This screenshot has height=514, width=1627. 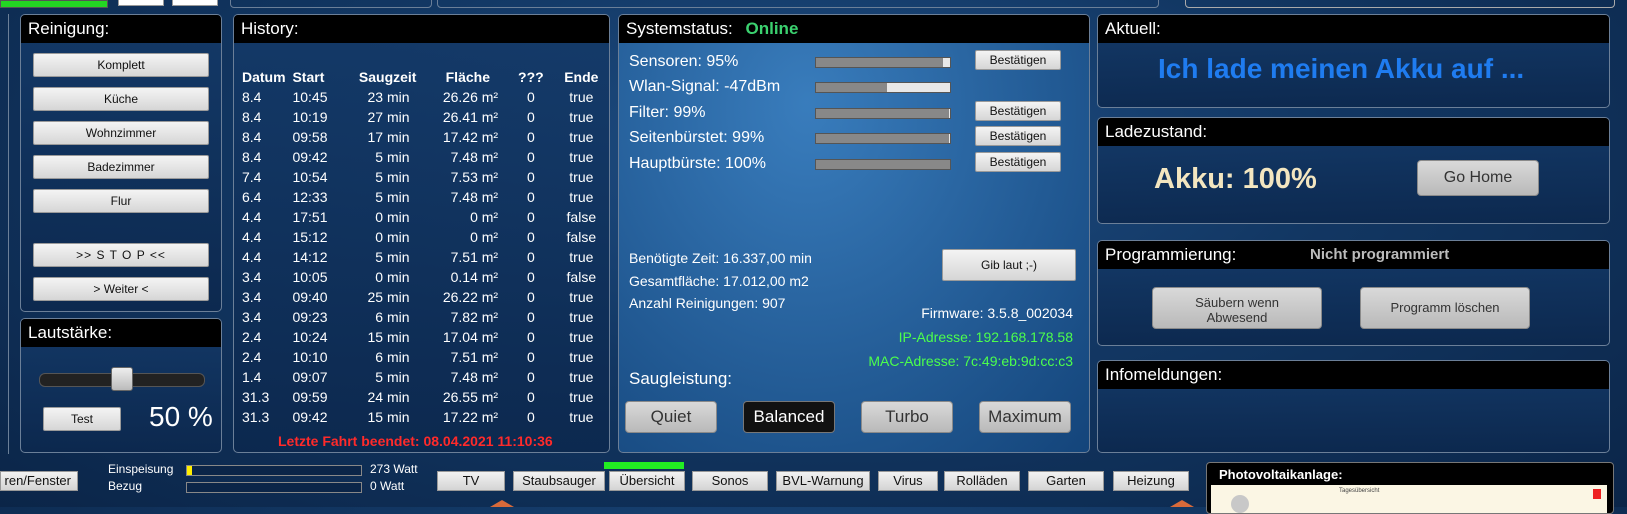 What do you see at coordinates (121, 65) in the screenshot?
I see `komplett-button: Komplett` at bounding box center [121, 65].